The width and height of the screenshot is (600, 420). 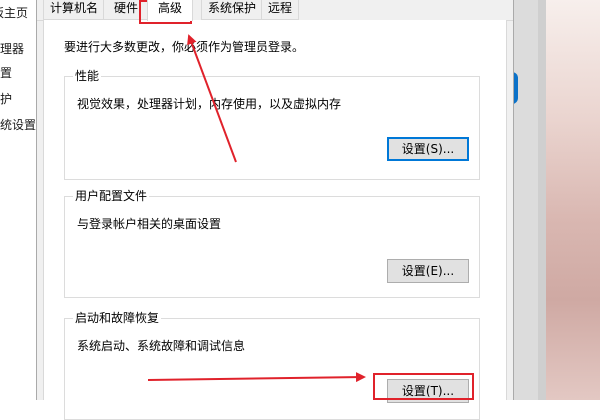 I want to click on startup-recovery-group-title: 启动和故障恢复, so click(x=117, y=318).